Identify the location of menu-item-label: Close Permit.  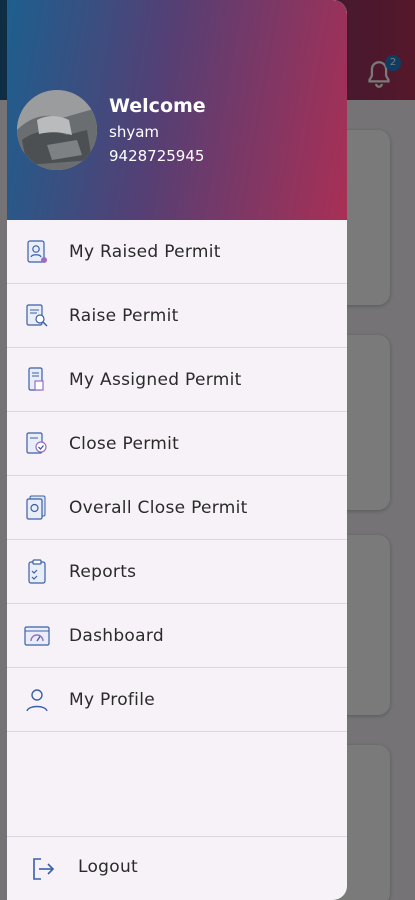
(124, 443).